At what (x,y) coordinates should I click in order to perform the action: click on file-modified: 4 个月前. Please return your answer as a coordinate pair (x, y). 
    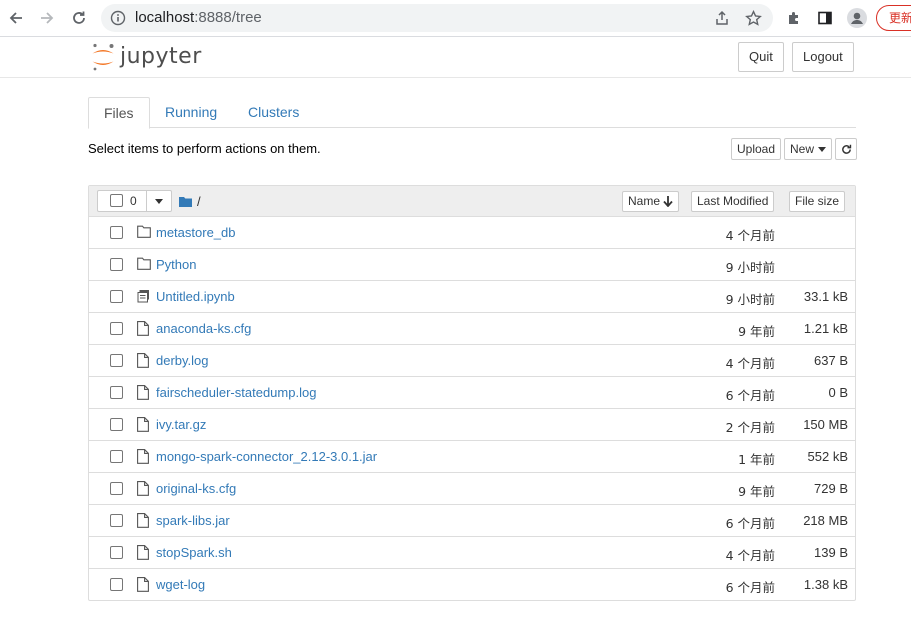
    Looking at the image, I should click on (750, 555).